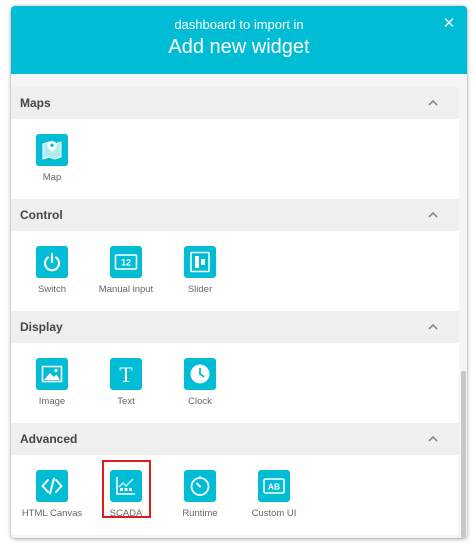 This screenshot has height=544, width=474. Describe the element at coordinates (235, 215) in the screenshot. I see `section-header-control: Control` at that location.